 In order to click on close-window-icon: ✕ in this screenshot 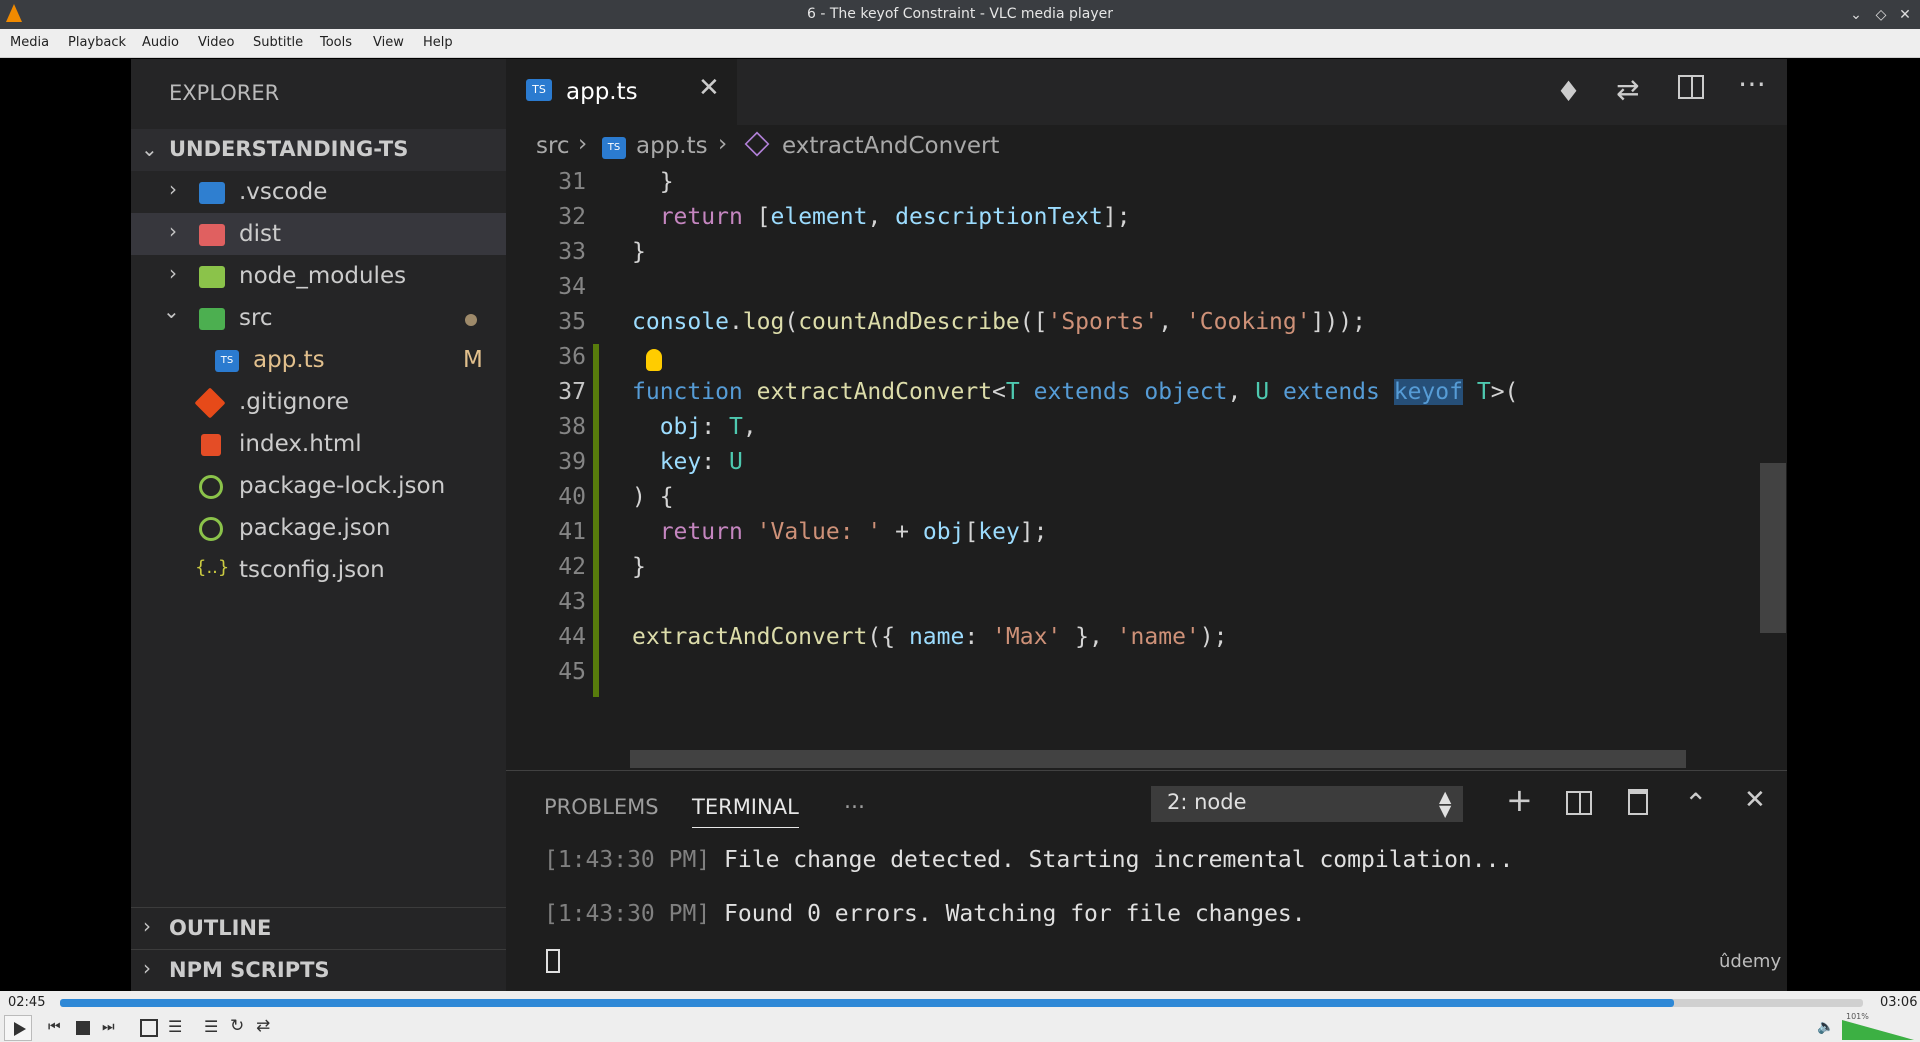, I will do `click(1905, 15)`.